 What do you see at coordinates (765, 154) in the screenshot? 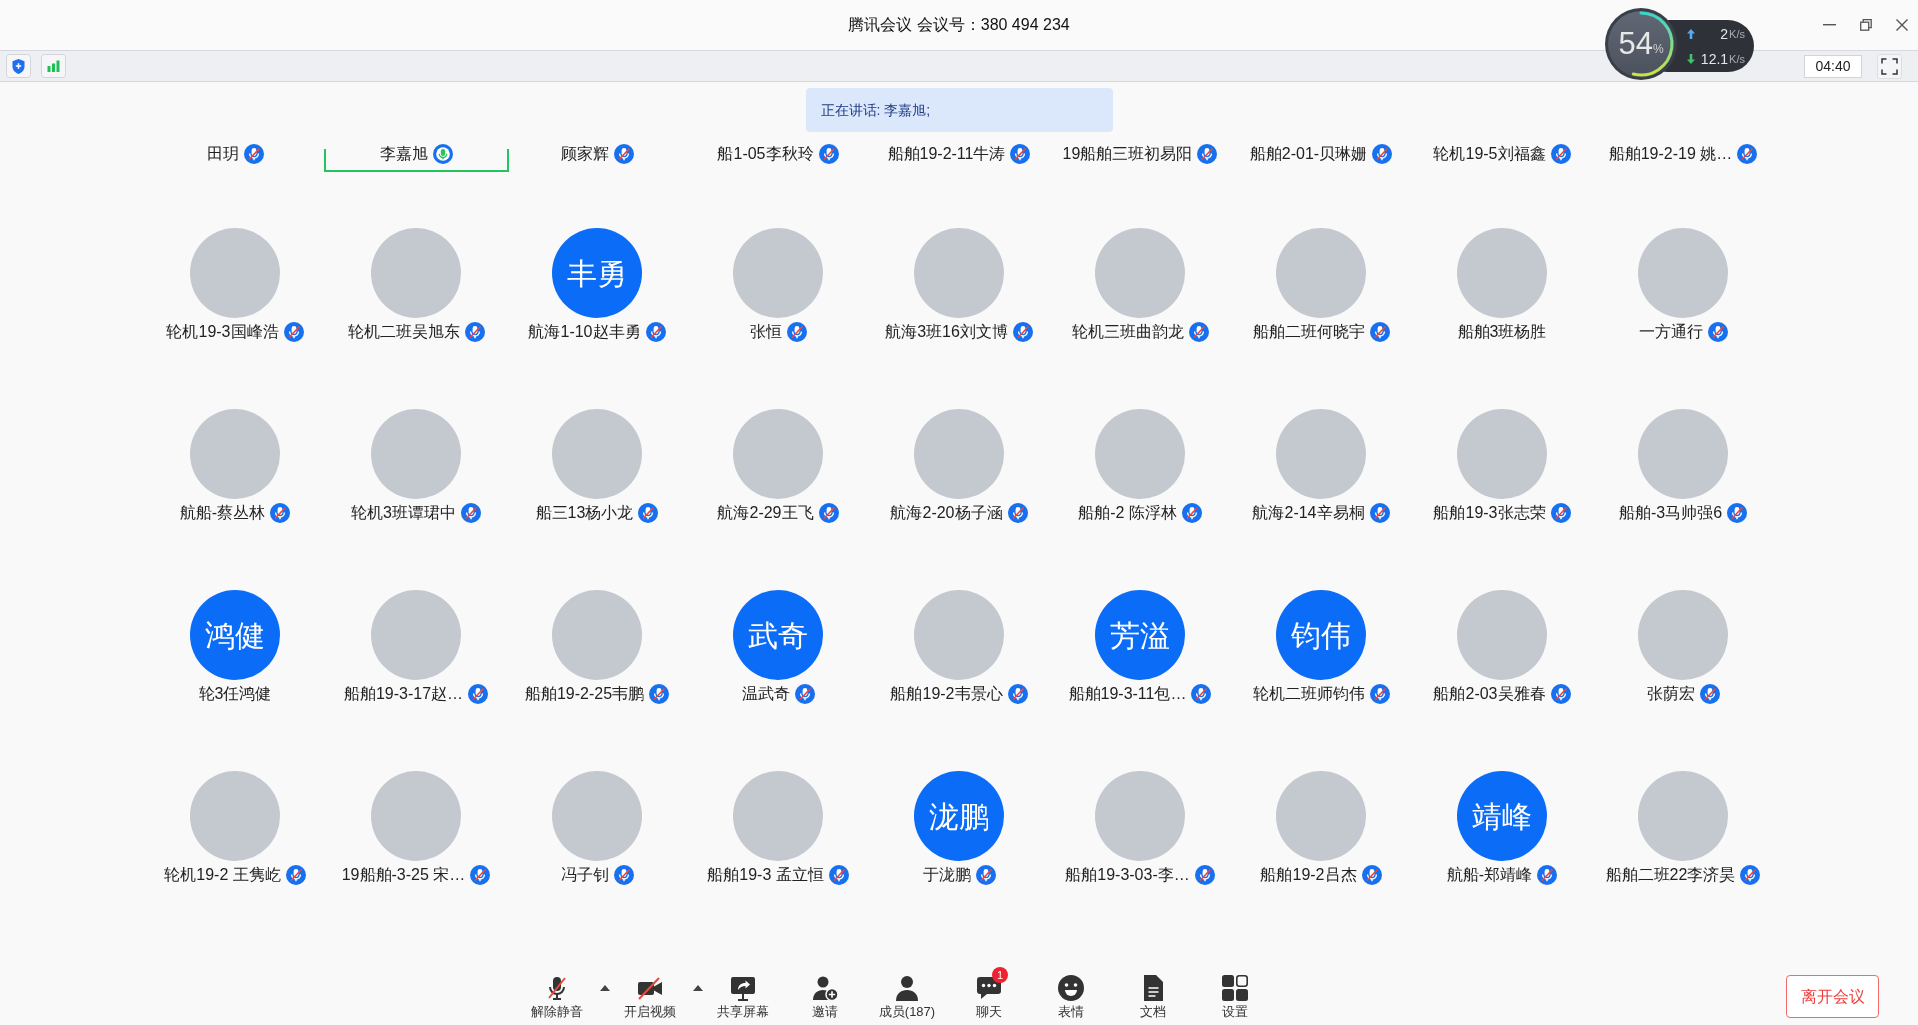
I see `participant-name: 船1-05李秋玲` at bounding box center [765, 154].